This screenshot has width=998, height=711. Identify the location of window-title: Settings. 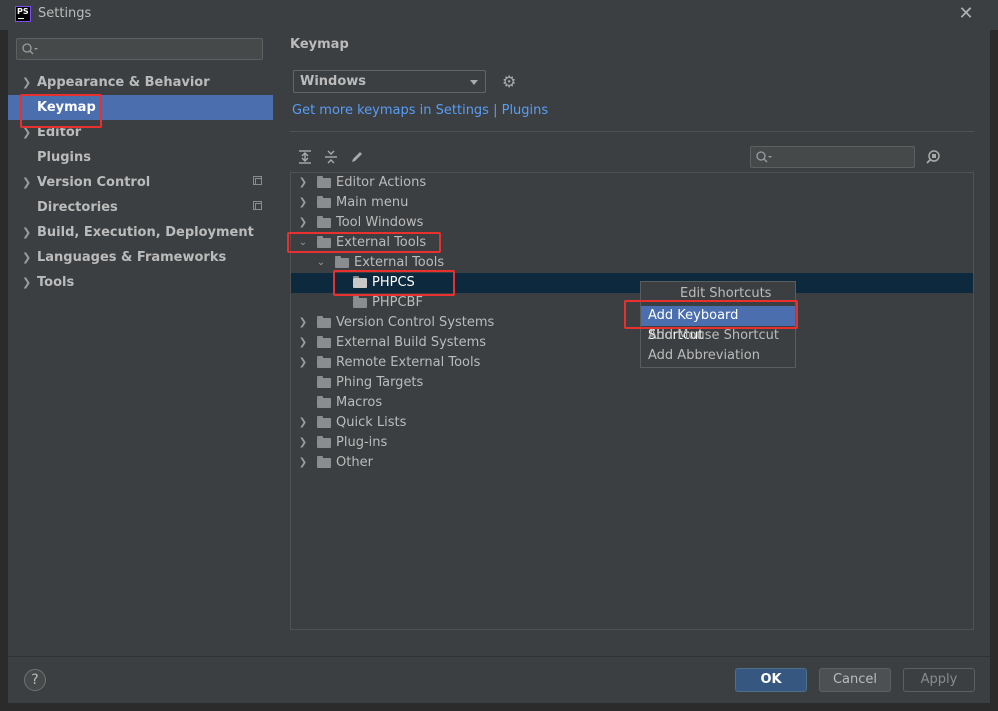
(65, 13).